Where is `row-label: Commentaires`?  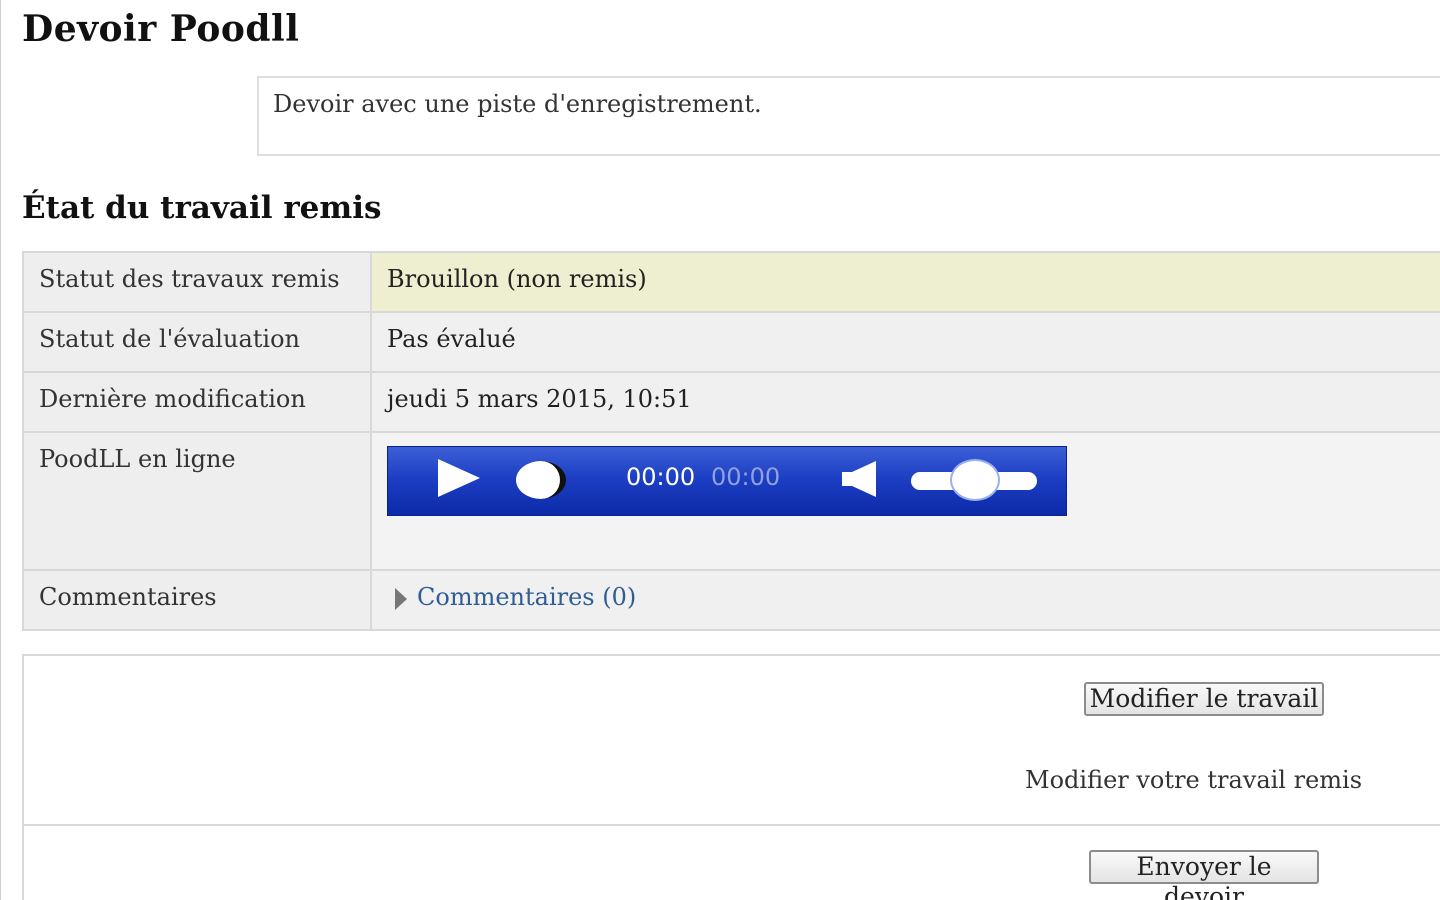 row-label: Commentaires is located at coordinates (197, 600).